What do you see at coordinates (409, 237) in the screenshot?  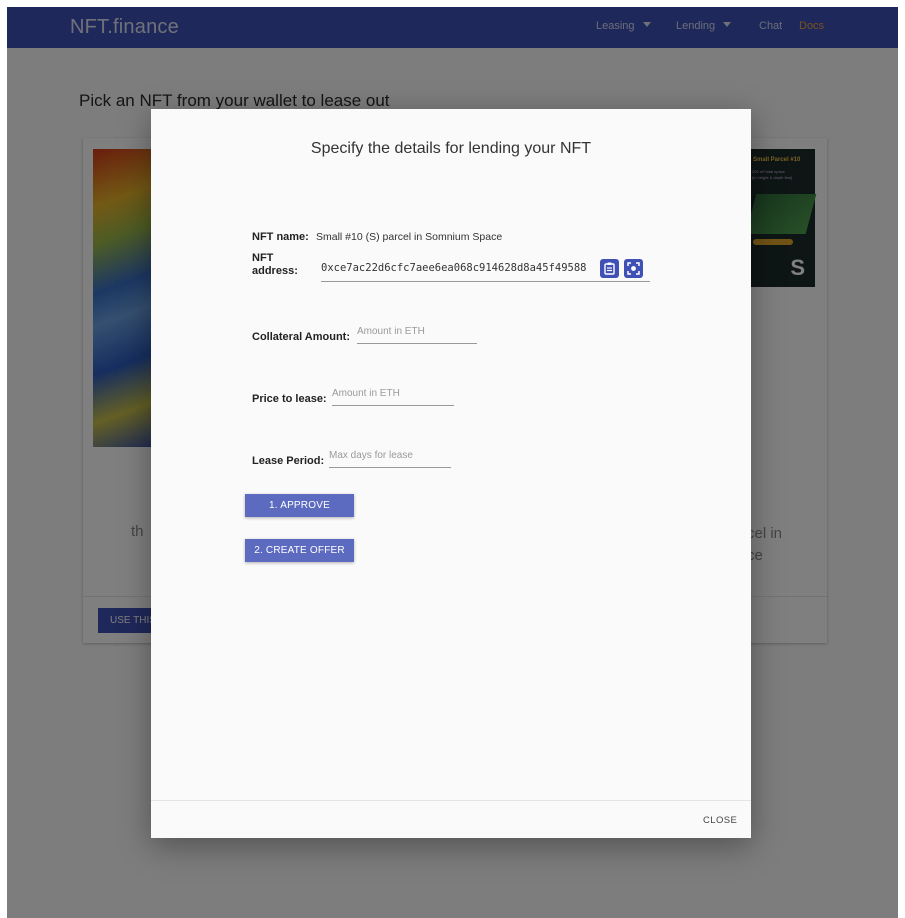 I see `nft-name-value: Small #10 (S) parcel in Somnium Space` at bounding box center [409, 237].